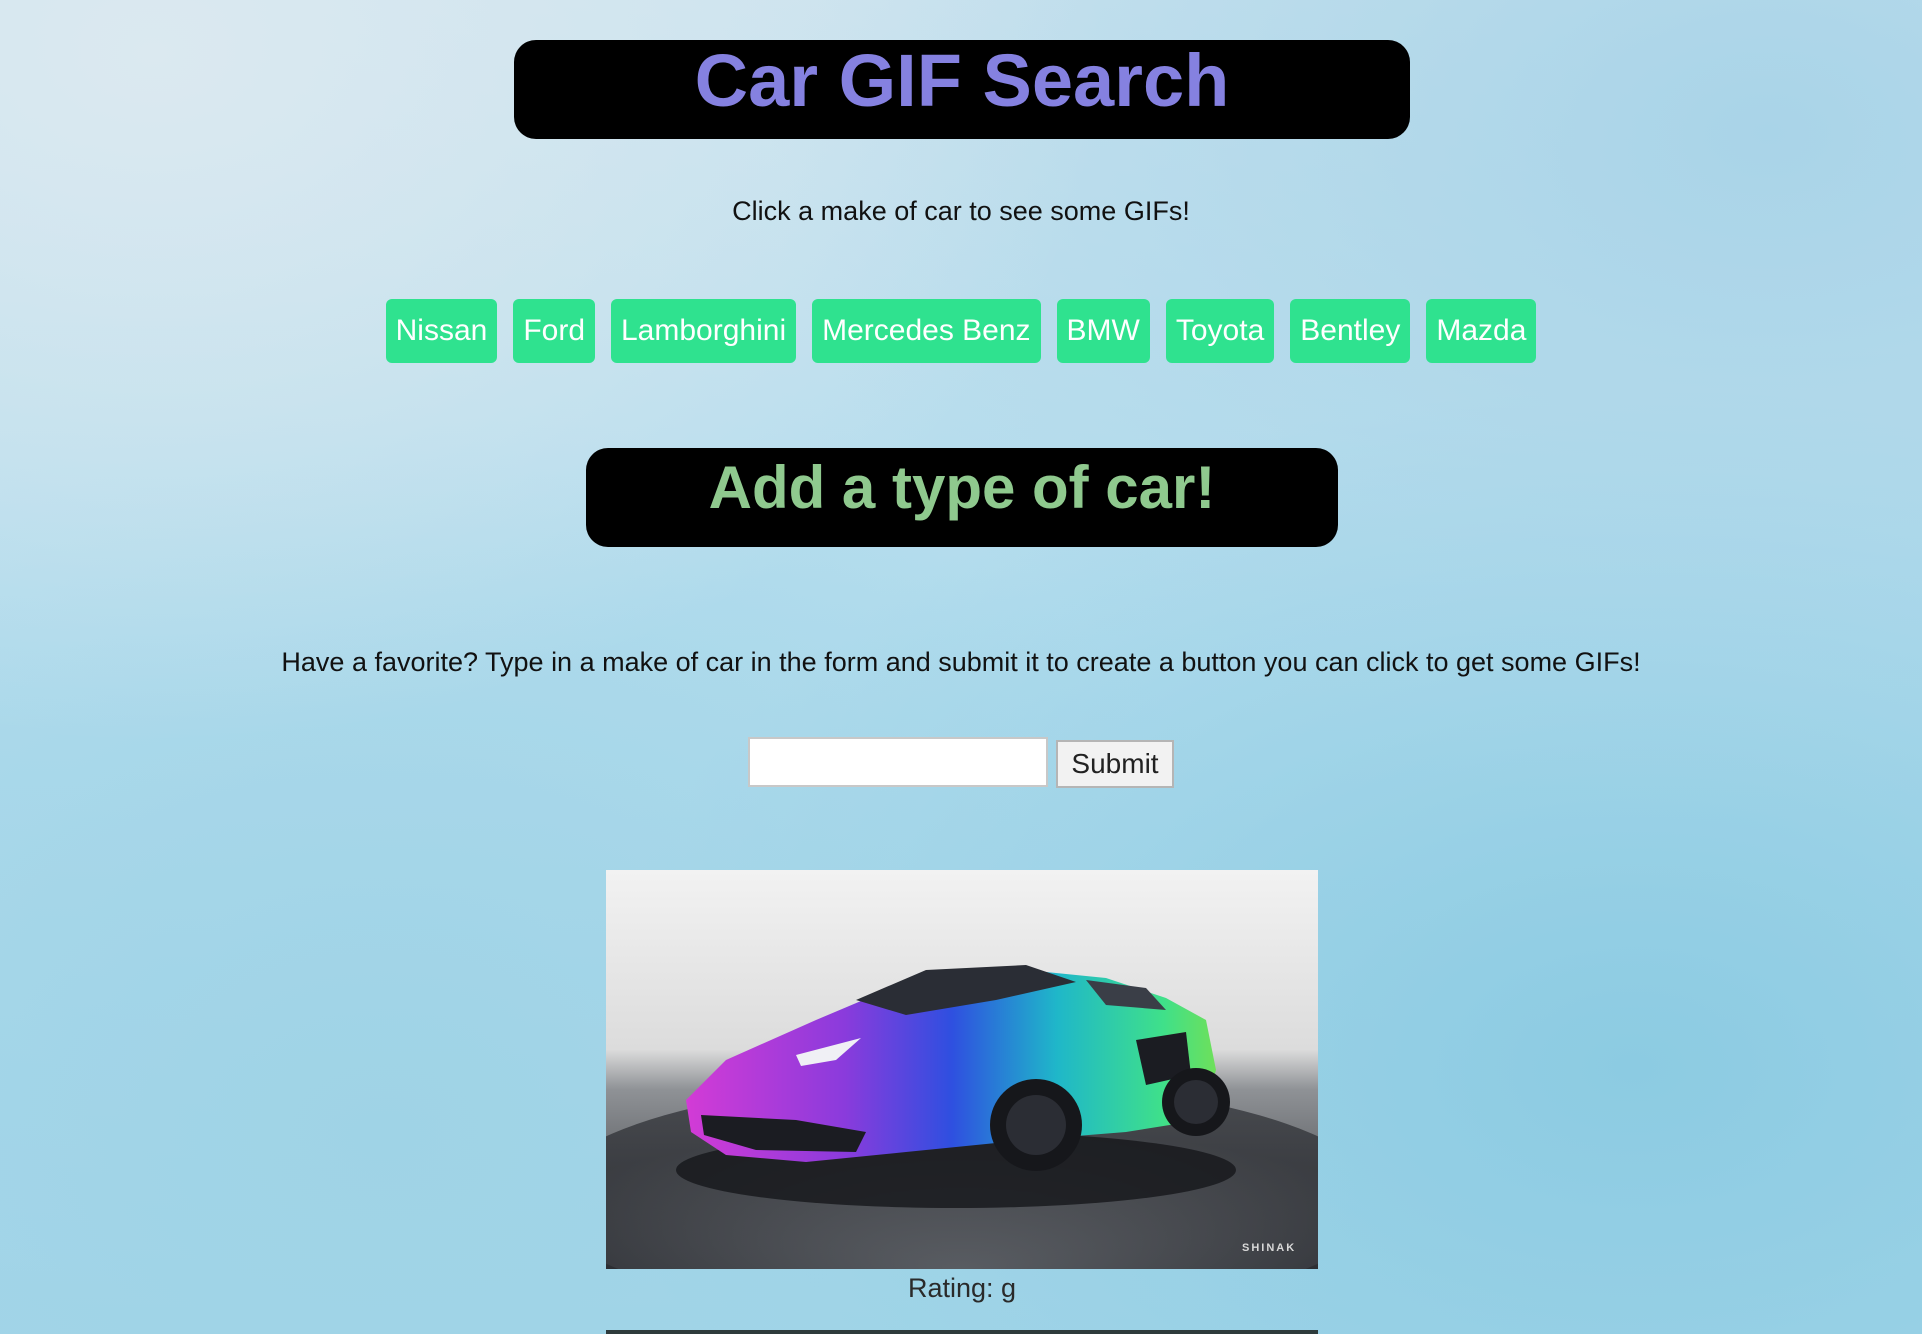 This screenshot has width=1922, height=1334. Describe the element at coordinates (1350, 331) in the screenshot. I see `car-button-bentley: Bentley` at that location.